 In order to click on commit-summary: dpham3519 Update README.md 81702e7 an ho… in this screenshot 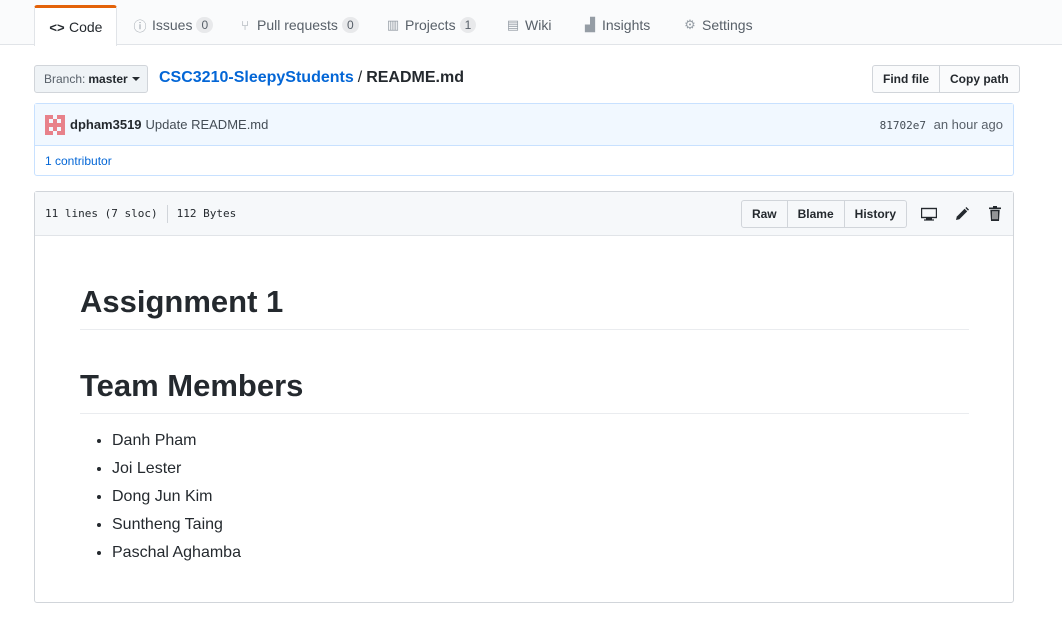, I will do `click(524, 125)`.